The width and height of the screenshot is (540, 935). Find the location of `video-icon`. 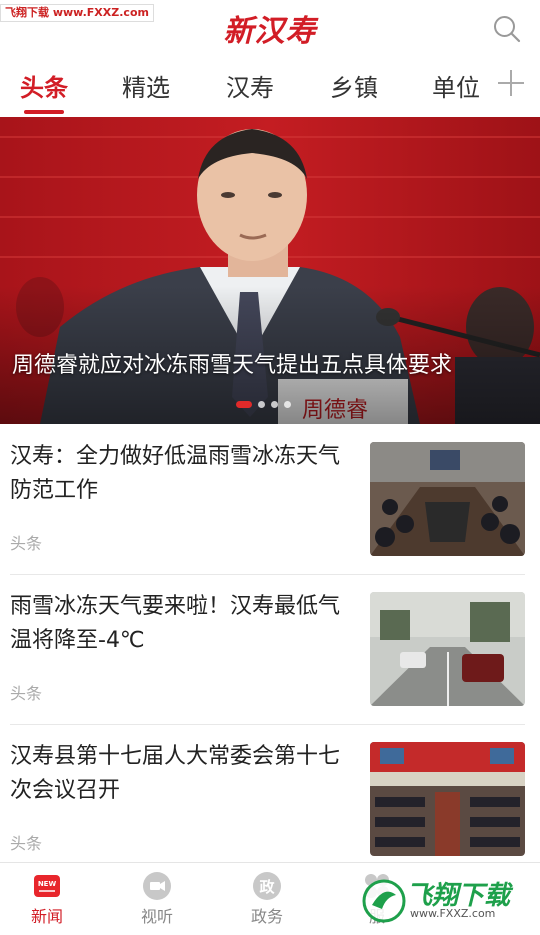

video-icon is located at coordinates (157, 886).